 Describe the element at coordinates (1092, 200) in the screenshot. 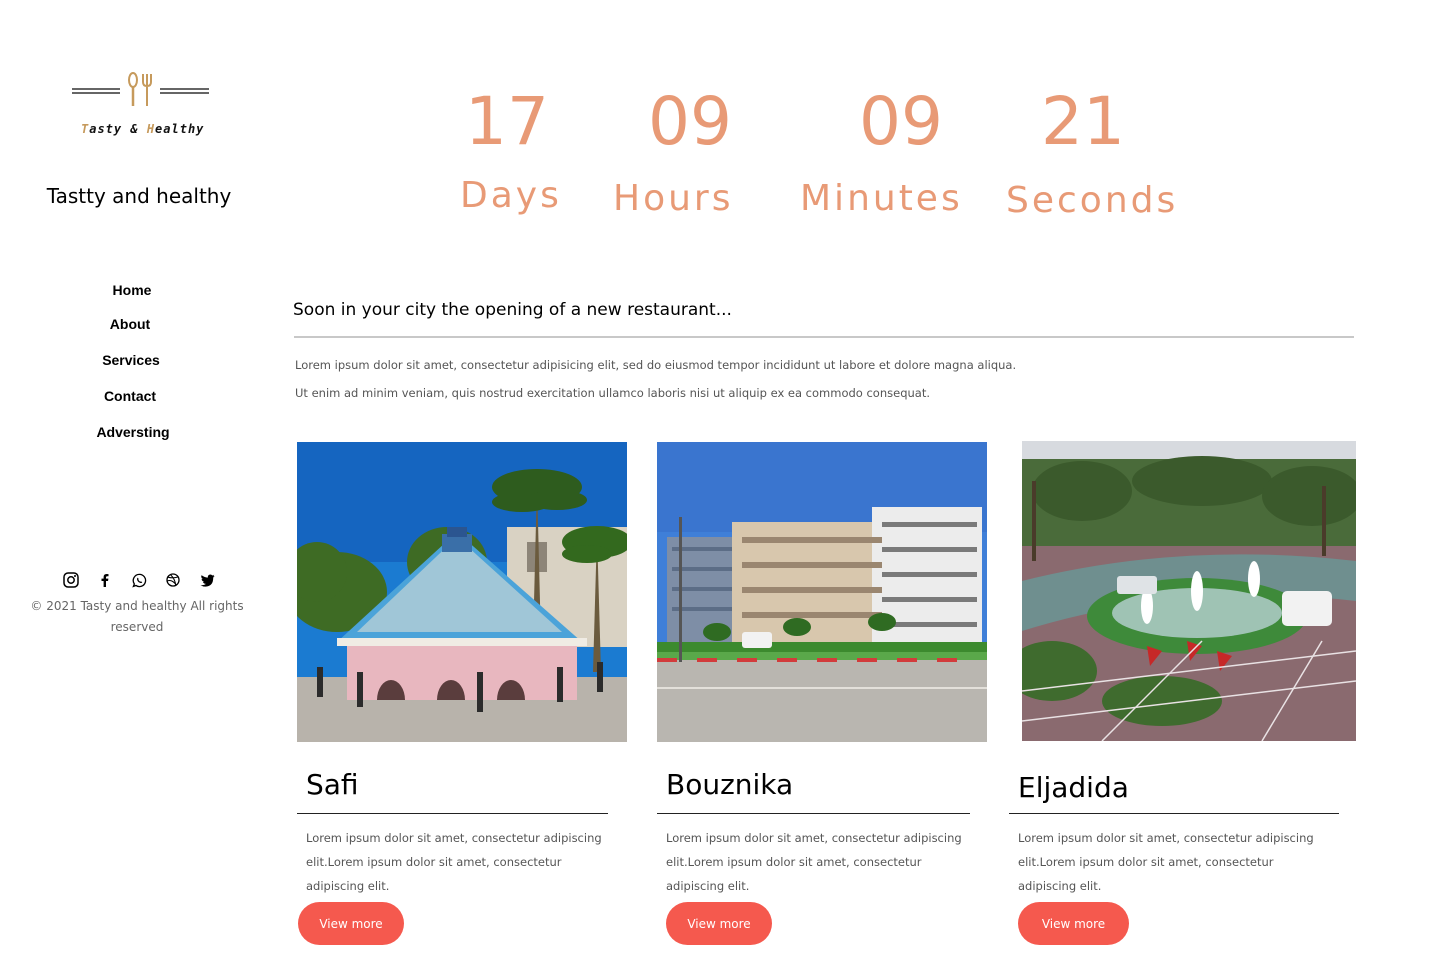

I see `countdown-seconds-label: Seconds` at that location.